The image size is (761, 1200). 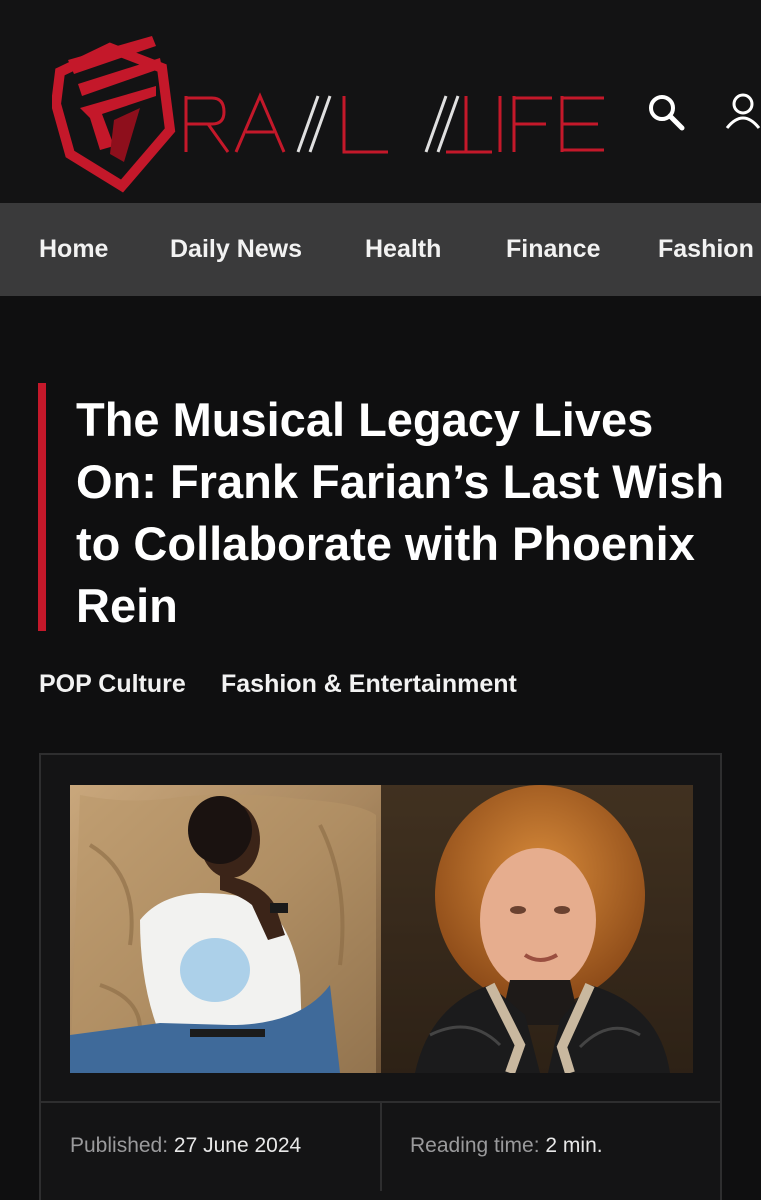 What do you see at coordinates (553, 249) in the screenshot?
I see `nav-item-finance: Finance` at bounding box center [553, 249].